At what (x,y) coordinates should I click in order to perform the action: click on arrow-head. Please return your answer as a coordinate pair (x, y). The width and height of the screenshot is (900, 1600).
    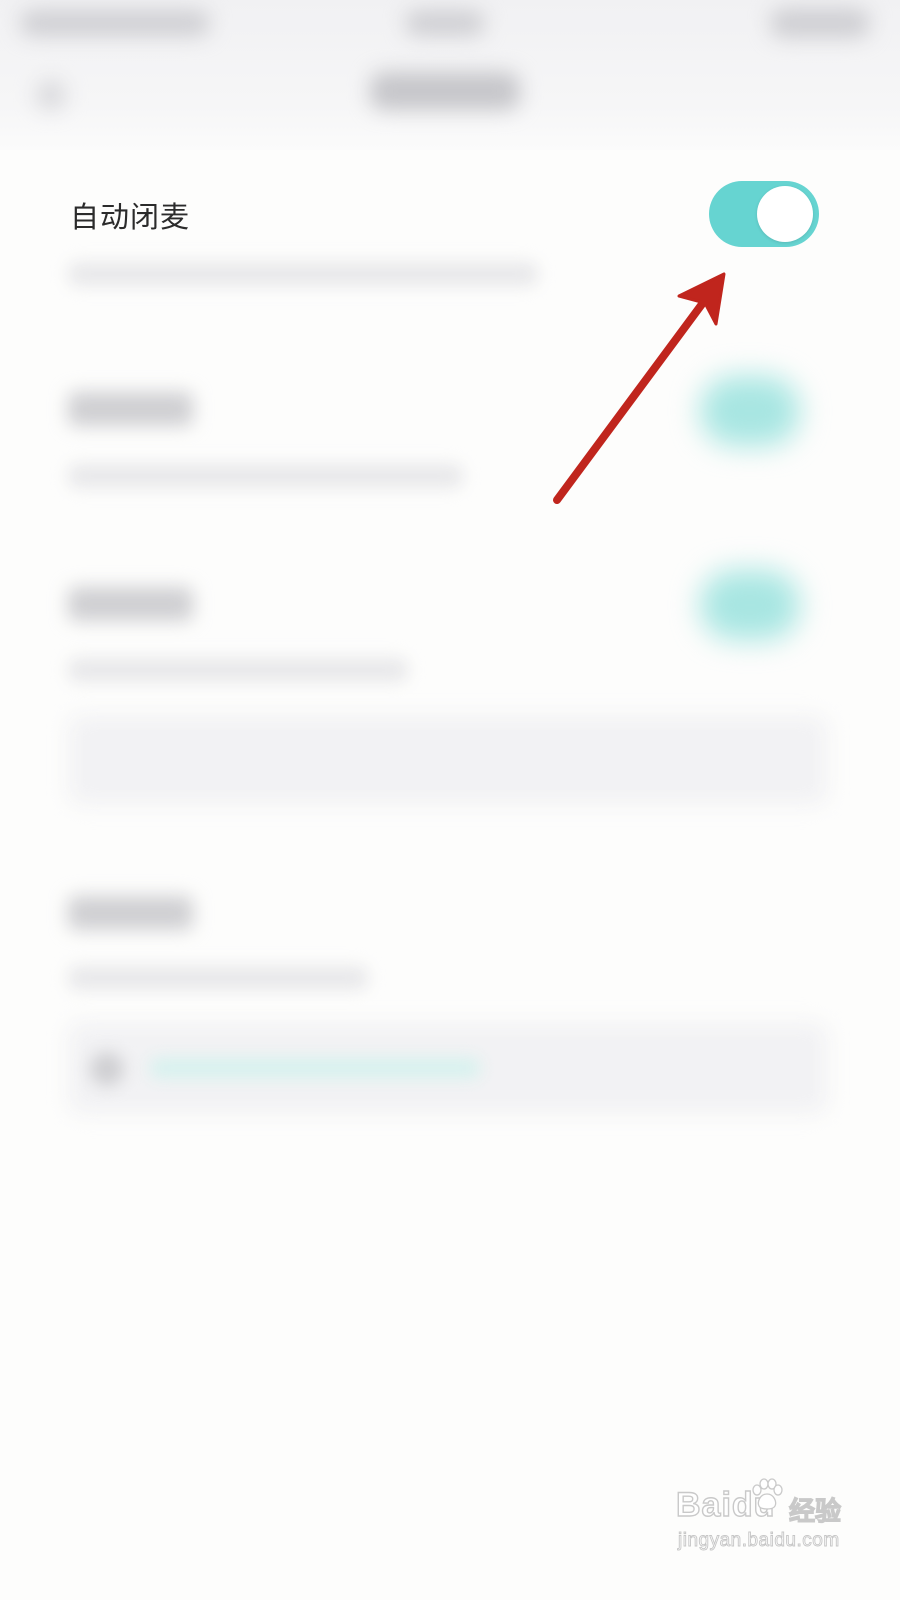
    Looking at the image, I should click on (701, 299).